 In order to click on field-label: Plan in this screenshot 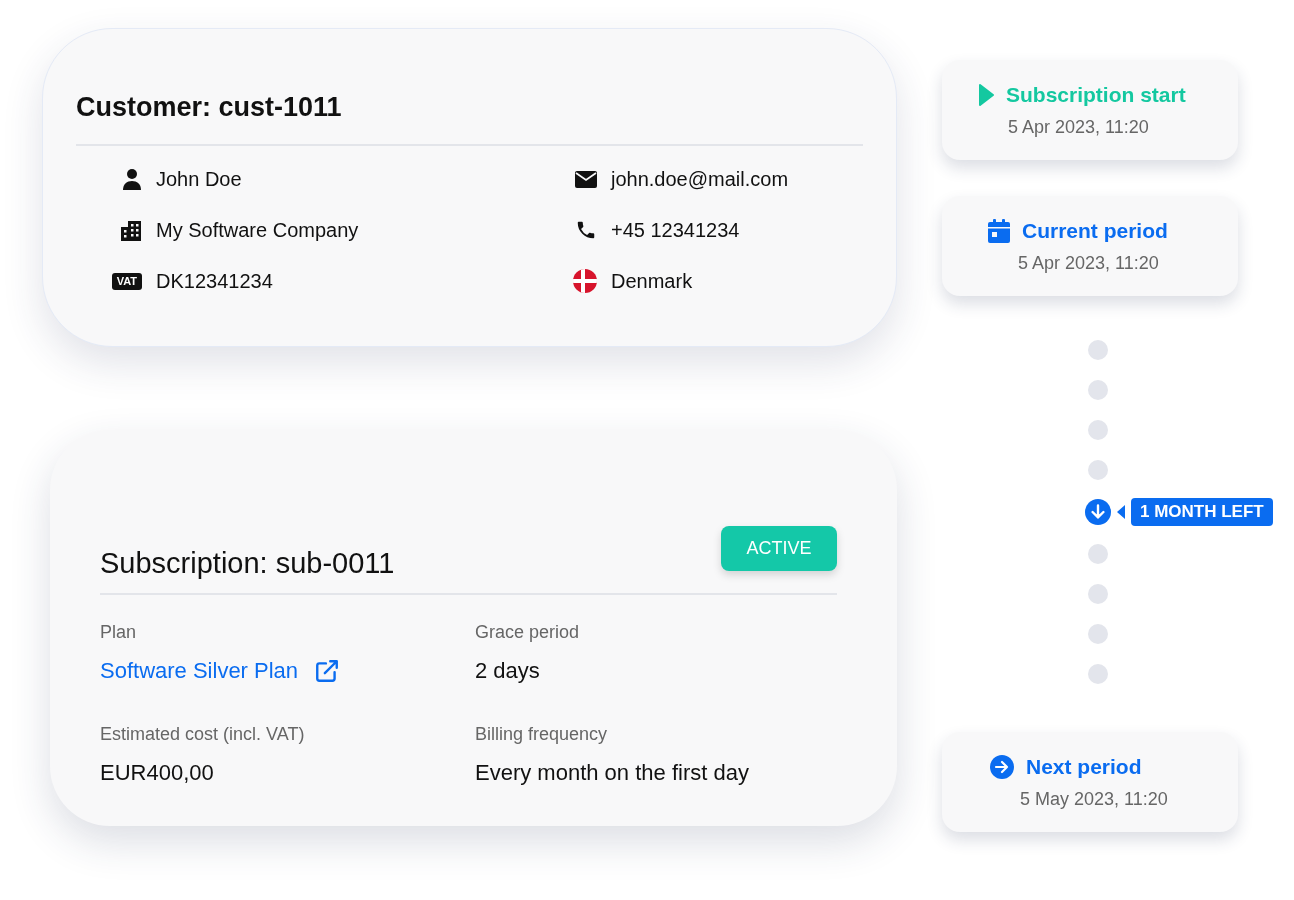, I will do `click(119, 632)`.